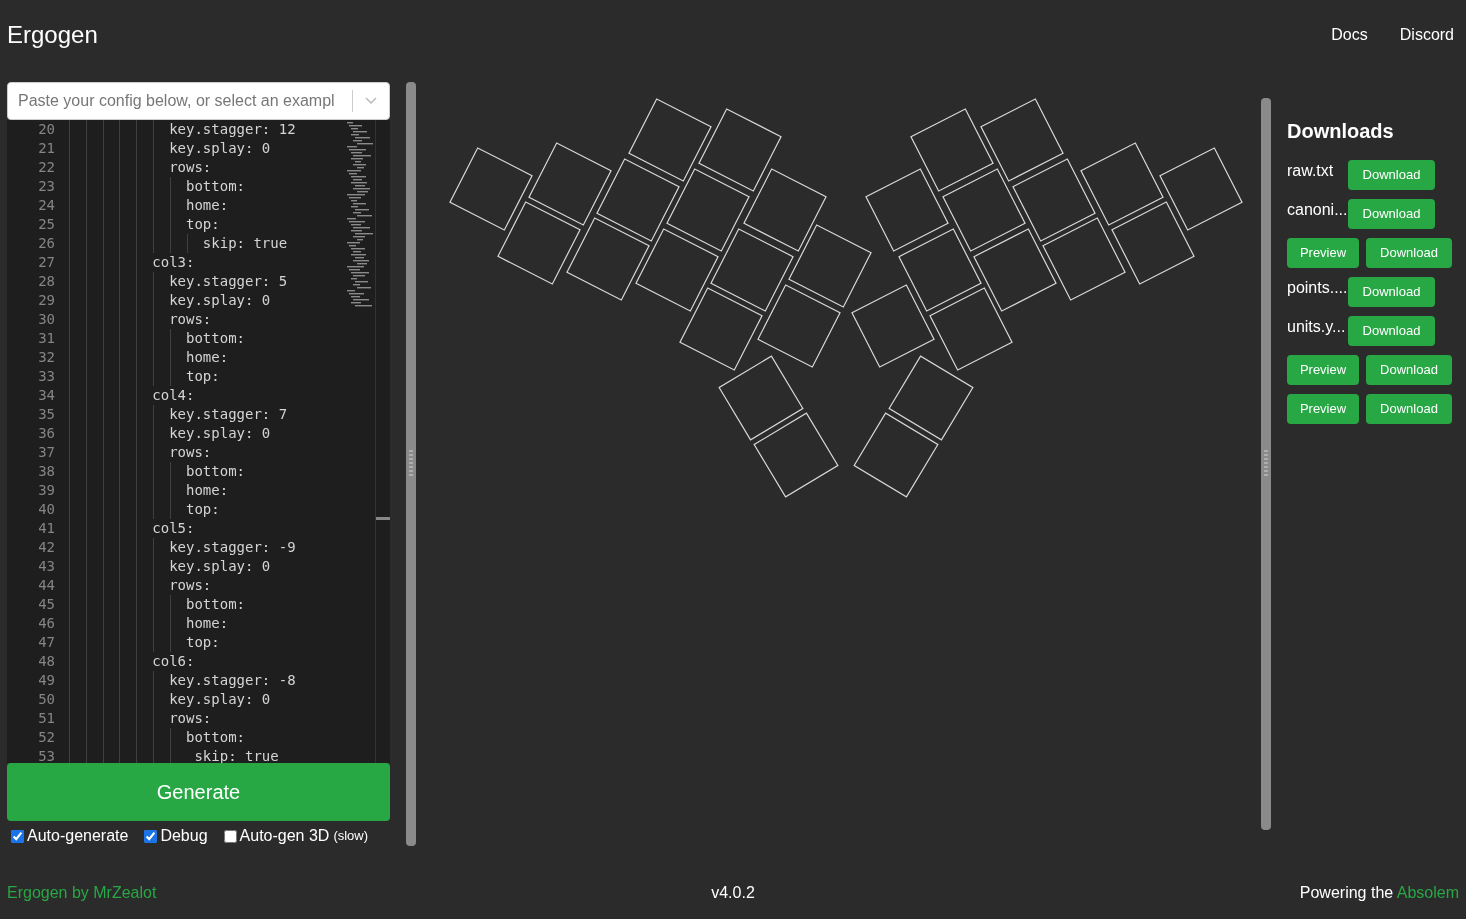 The image size is (1466, 919). I want to click on nav-link: Discord, so click(1426, 35).